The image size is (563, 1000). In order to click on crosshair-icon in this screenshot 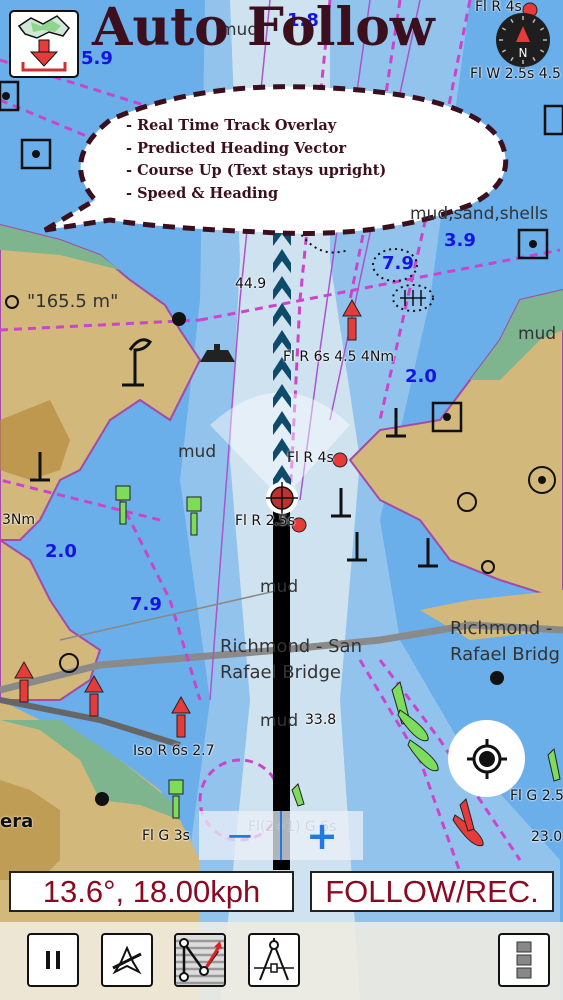, I will do `click(486, 758)`.